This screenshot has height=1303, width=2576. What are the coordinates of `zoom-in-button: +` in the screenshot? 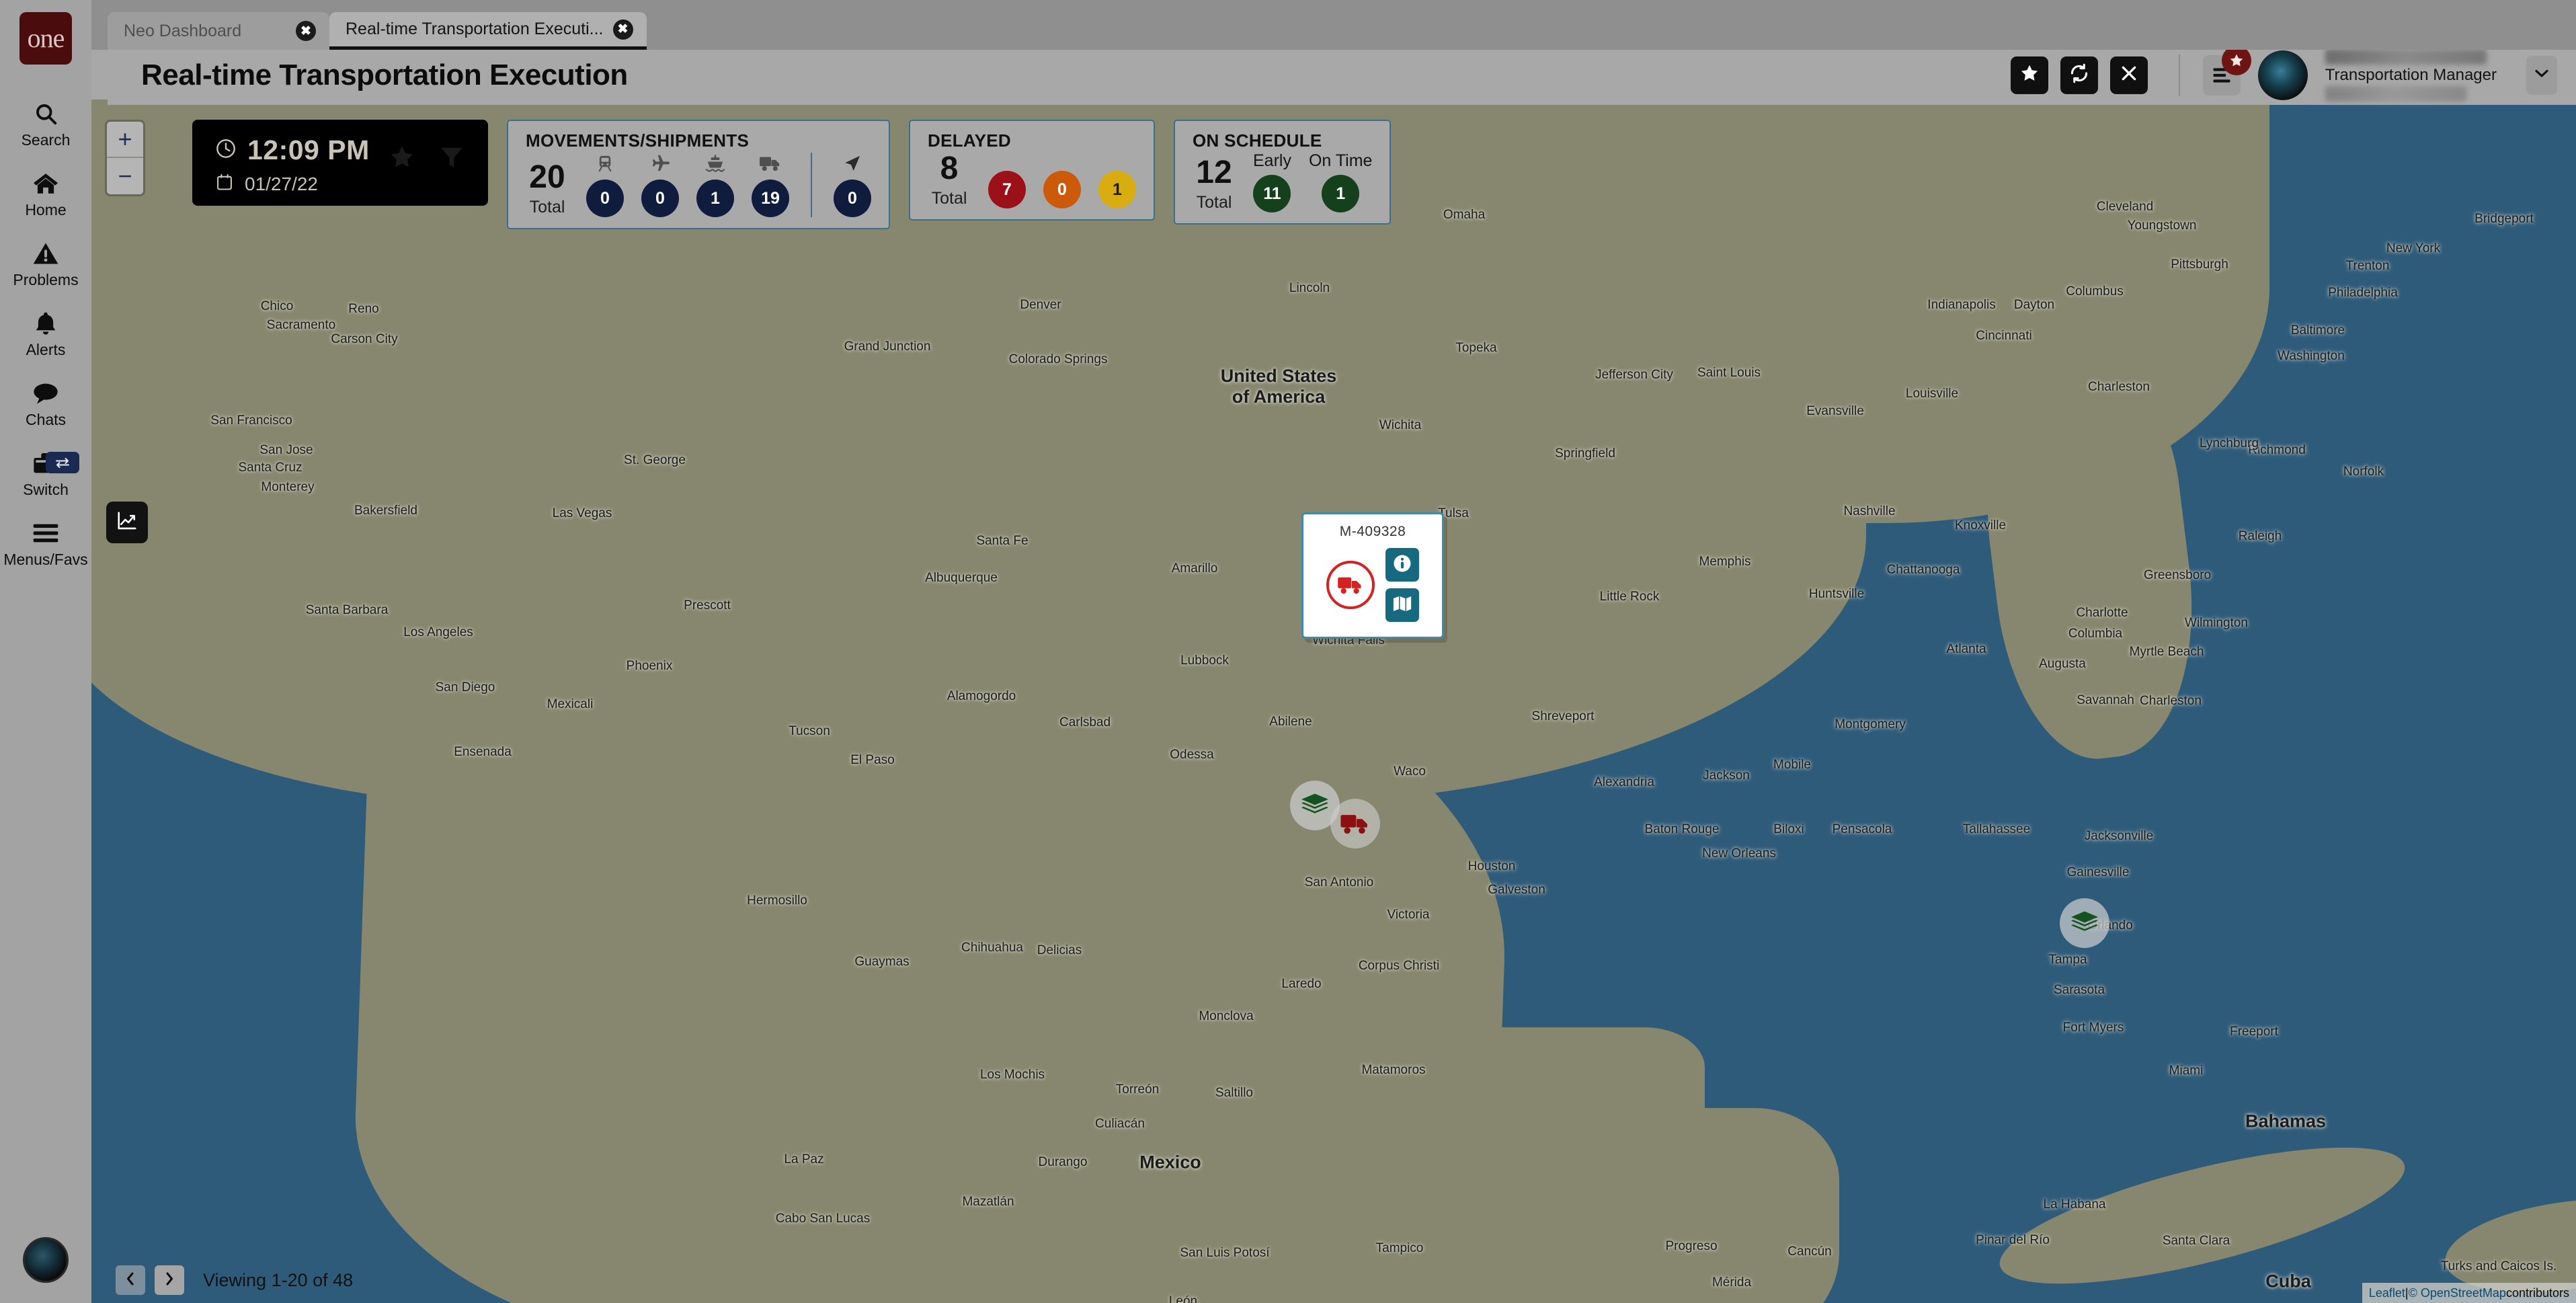 It's located at (125, 140).